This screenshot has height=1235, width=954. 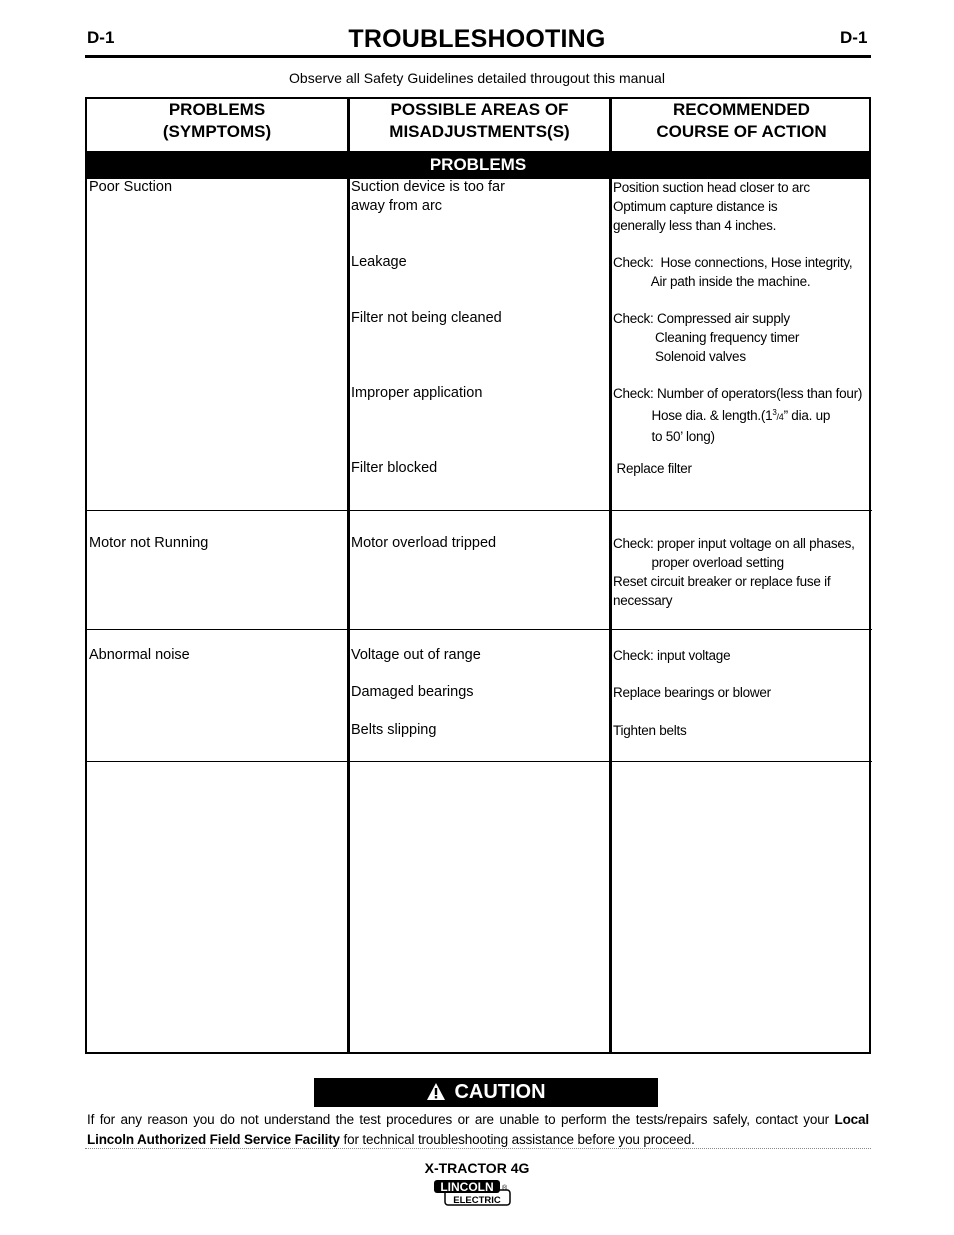 I want to click on symptom-cell: Poor Suction, so click(x=131, y=187).